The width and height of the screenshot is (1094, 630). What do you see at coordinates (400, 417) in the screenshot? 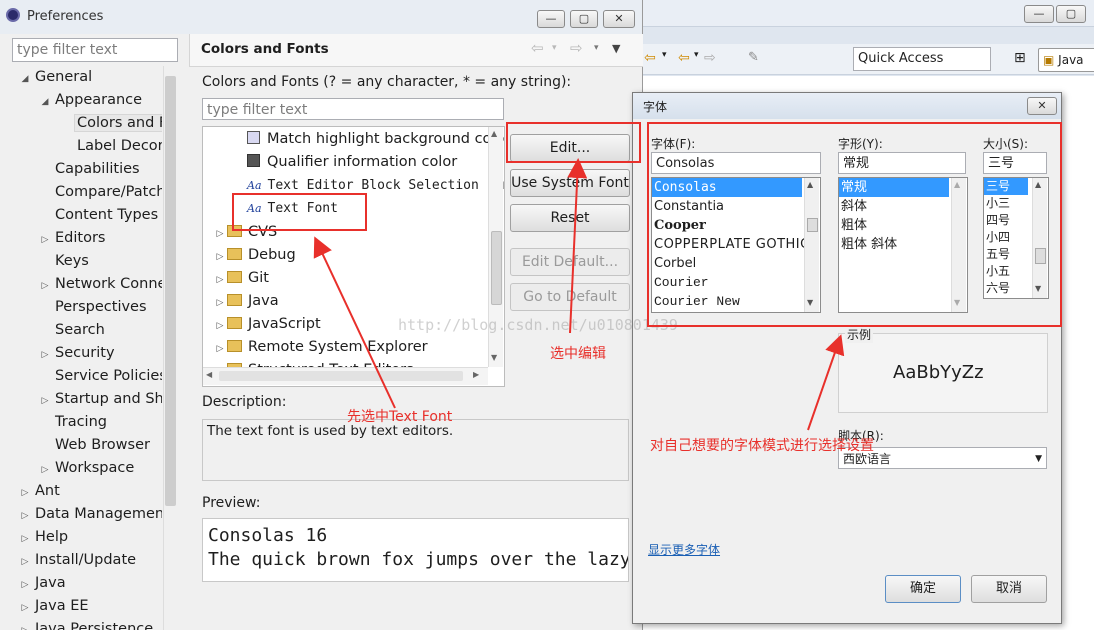
I see `annotation-select-text-font: 先选中Text Font` at bounding box center [400, 417].